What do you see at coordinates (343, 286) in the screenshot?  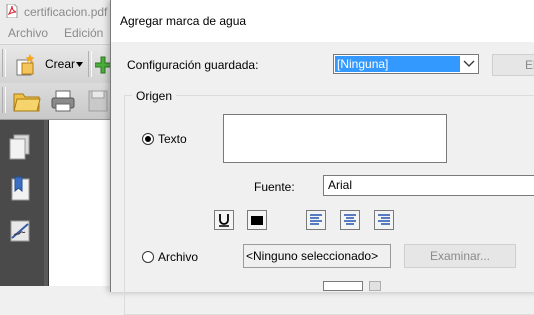 I see `page-number-field` at bounding box center [343, 286].